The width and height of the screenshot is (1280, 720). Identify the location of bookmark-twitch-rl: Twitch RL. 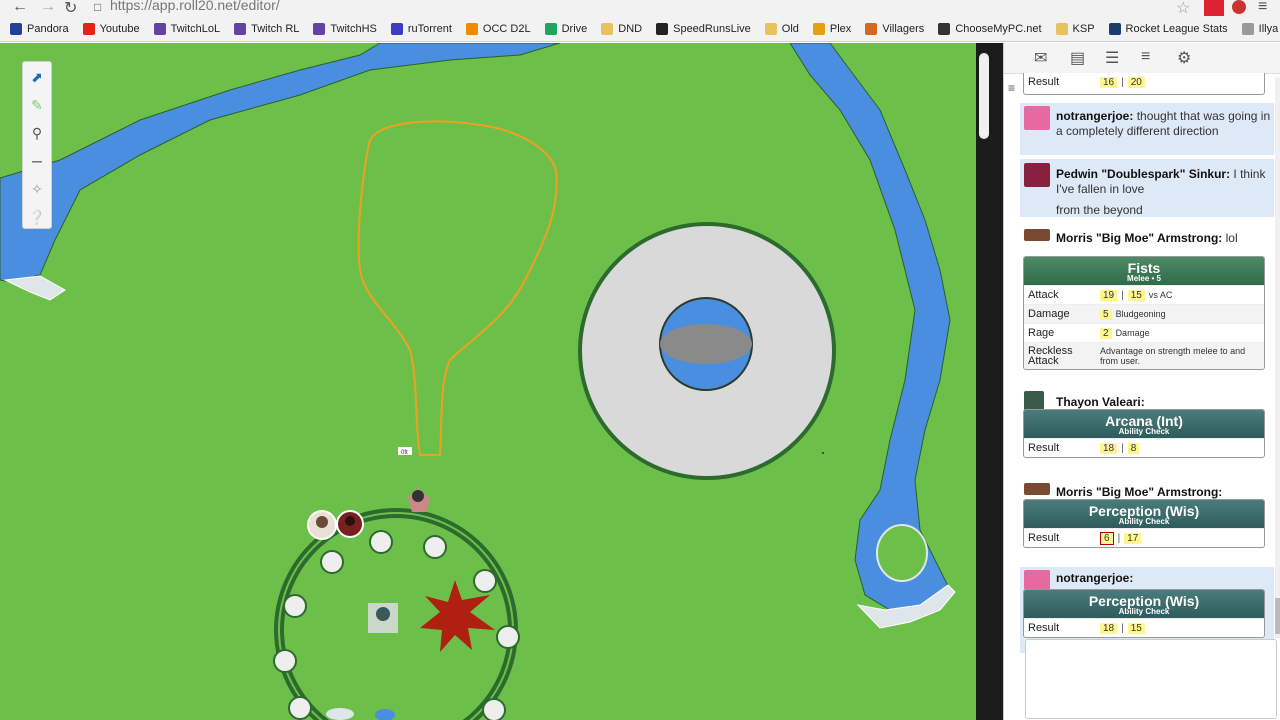
(267, 28).